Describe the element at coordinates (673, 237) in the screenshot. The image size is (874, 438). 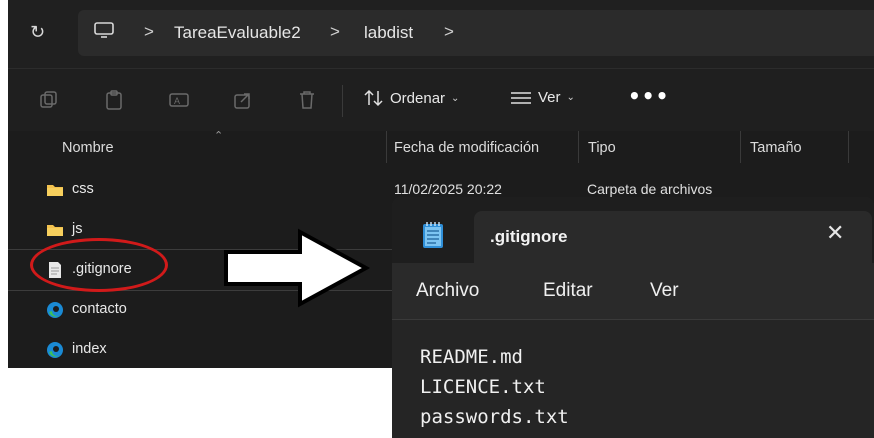
I see `notepad-tab: .gitignore ✕` at that location.